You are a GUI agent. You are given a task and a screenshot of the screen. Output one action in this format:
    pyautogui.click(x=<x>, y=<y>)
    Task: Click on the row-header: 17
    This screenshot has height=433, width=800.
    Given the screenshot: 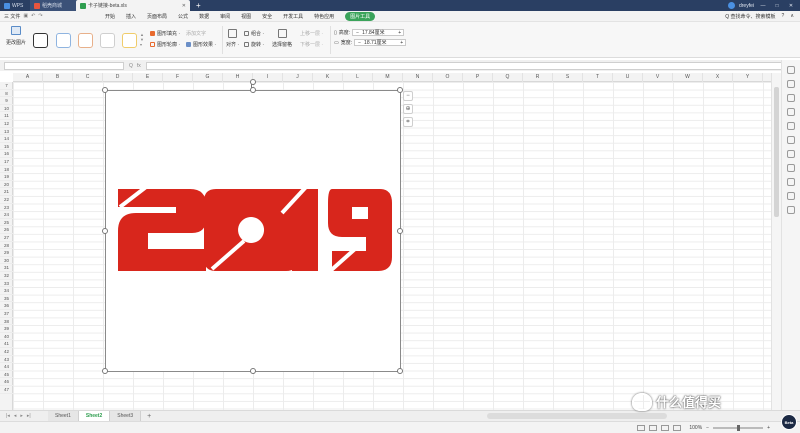 What is the action you would take?
    pyautogui.click(x=6, y=162)
    